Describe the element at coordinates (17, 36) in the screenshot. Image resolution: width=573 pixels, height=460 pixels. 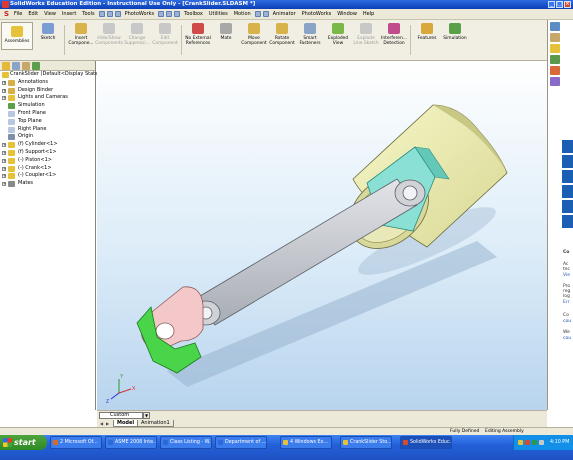
I see `assemblies-button: Assemblies` at that location.